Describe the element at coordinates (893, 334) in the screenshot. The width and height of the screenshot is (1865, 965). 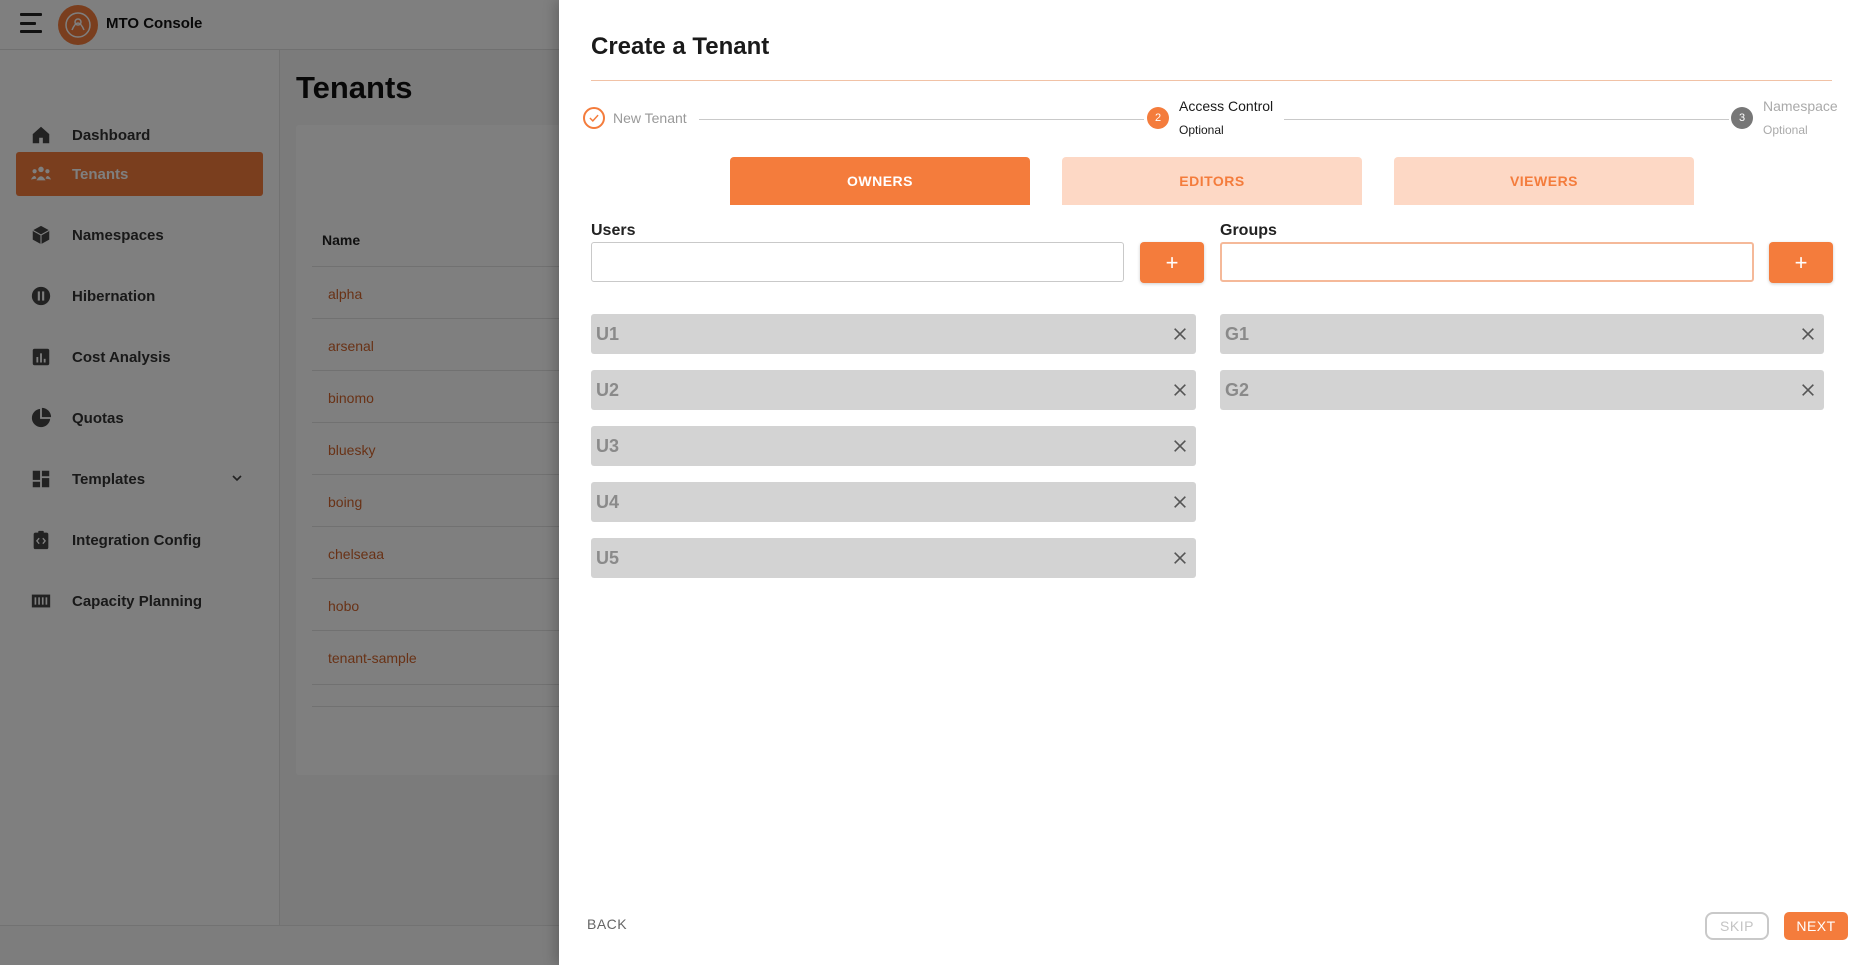
I see `user-chip: U1` at that location.